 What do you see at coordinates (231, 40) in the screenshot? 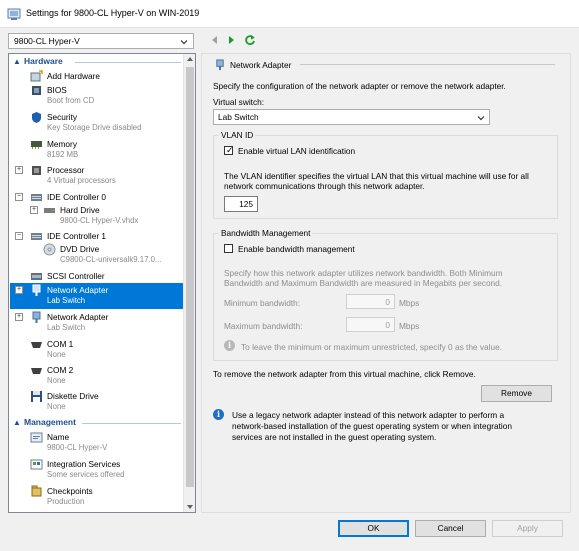
I see `play-forward-icon` at bounding box center [231, 40].